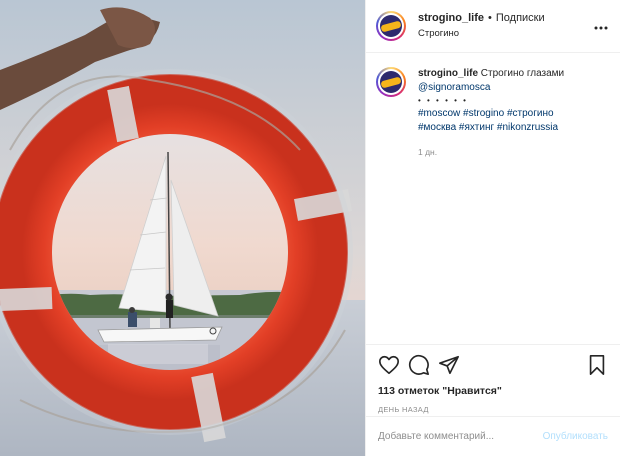 The image size is (620, 456). I want to click on hashtag-link: #строгино, so click(530, 113).